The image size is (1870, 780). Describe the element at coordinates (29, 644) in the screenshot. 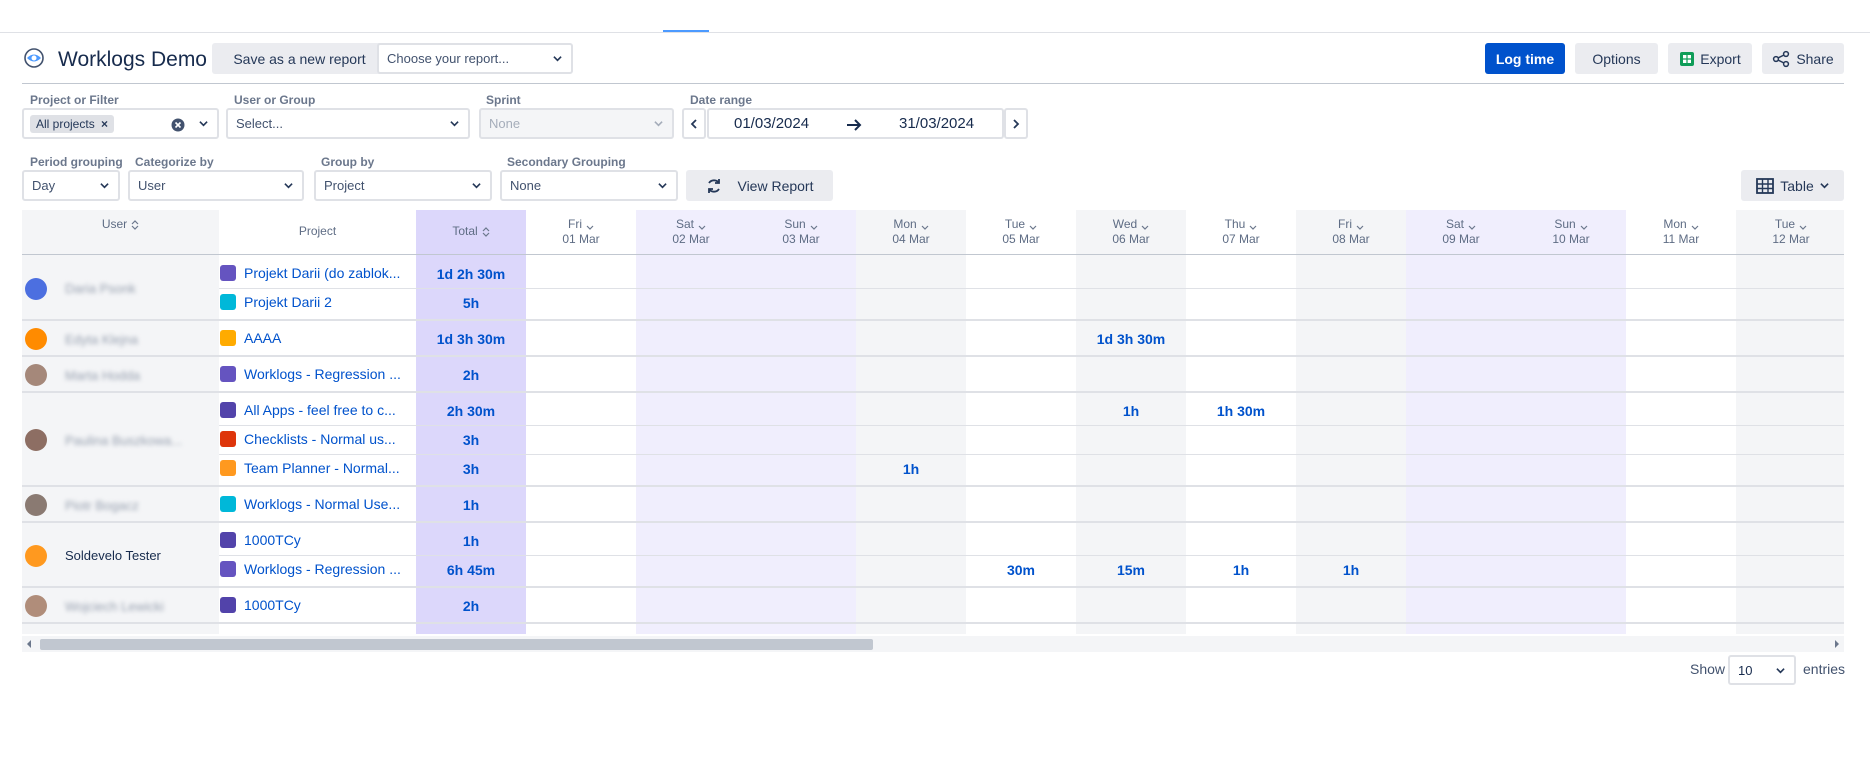

I see `scroll-left-icon` at that location.